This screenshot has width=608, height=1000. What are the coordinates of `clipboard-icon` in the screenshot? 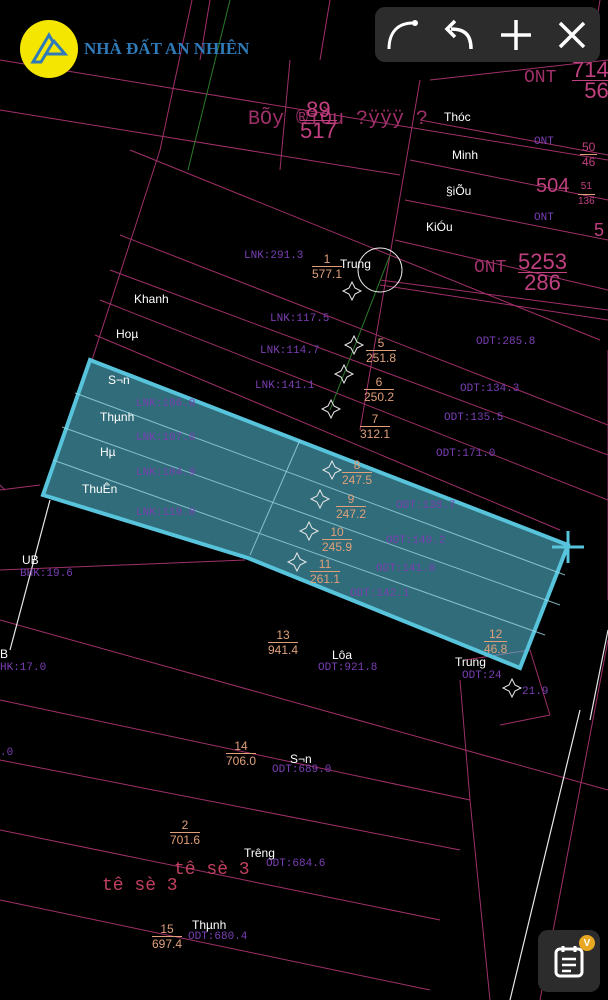 It's located at (569, 962).